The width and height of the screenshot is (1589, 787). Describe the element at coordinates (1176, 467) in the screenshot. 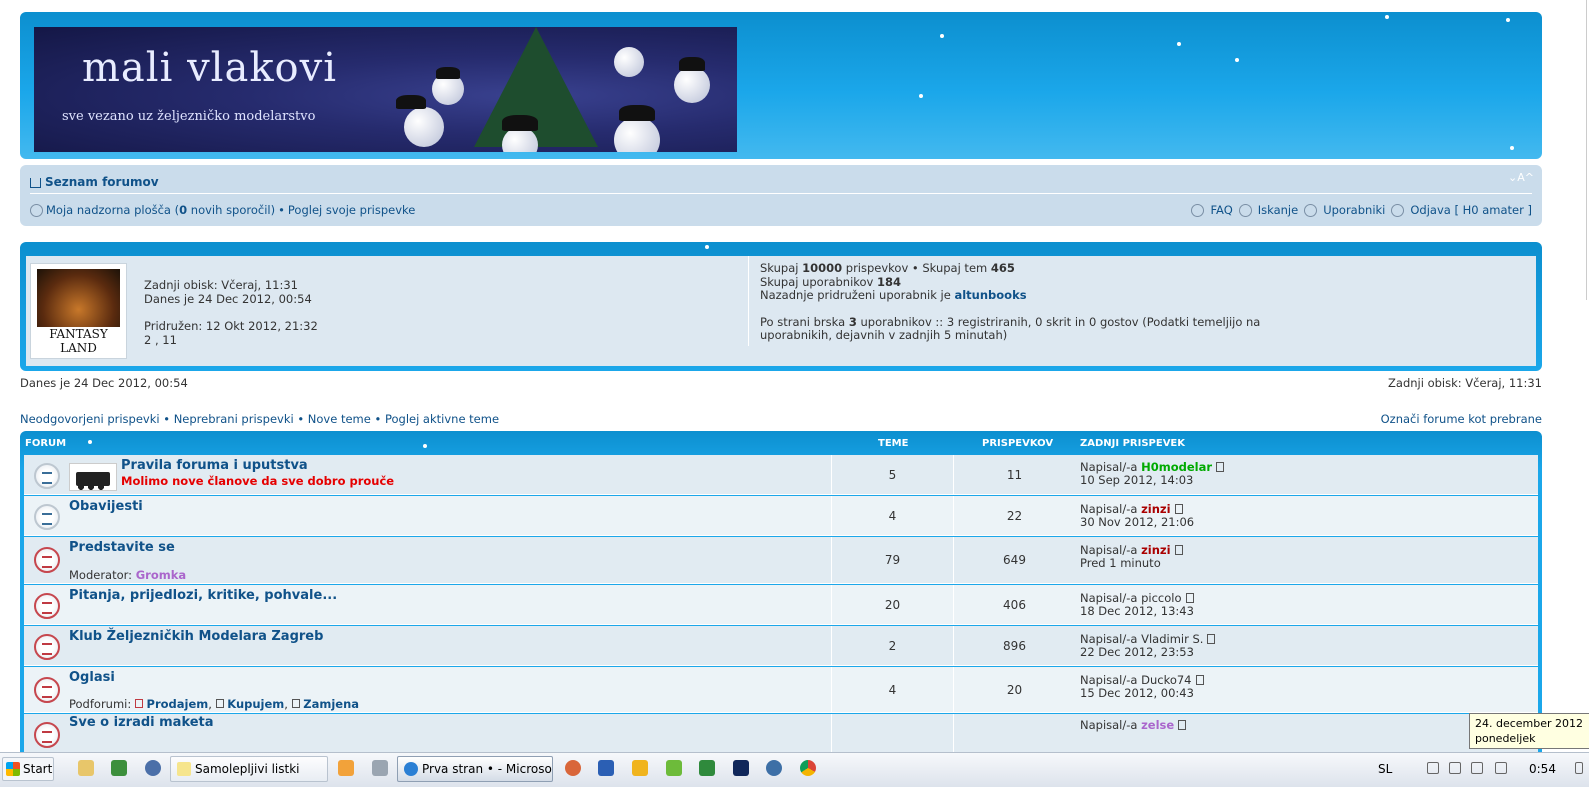

I see `last-post-author-link: H0modelar` at that location.